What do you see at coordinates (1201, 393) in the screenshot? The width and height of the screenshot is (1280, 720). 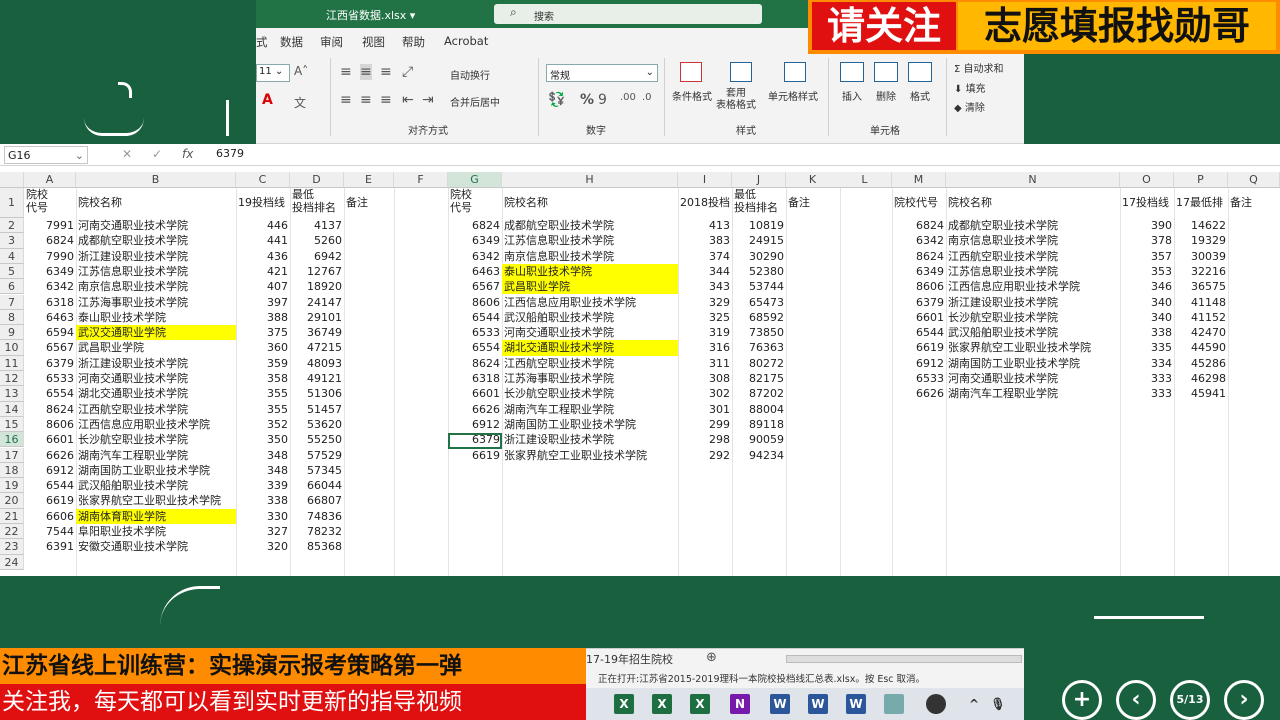 I see `table3-cell: 45941` at bounding box center [1201, 393].